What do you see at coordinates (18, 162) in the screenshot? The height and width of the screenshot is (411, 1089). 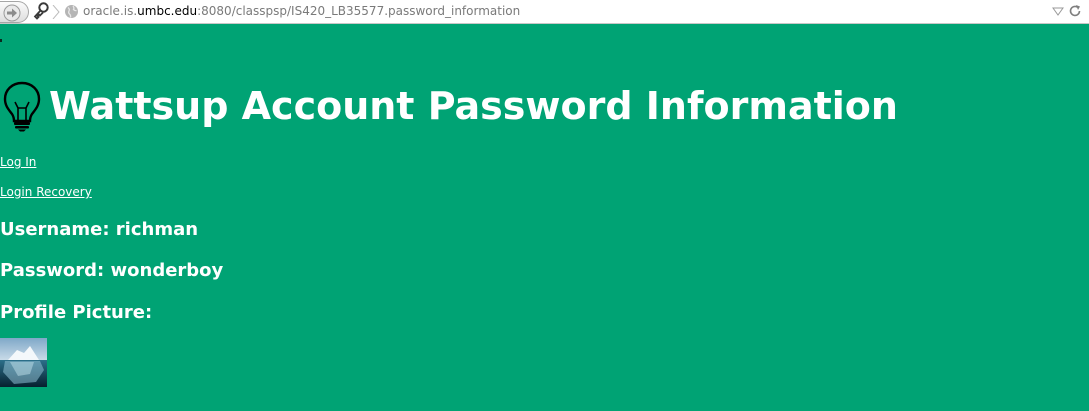 I see `login-link: Log In` at bounding box center [18, 162].